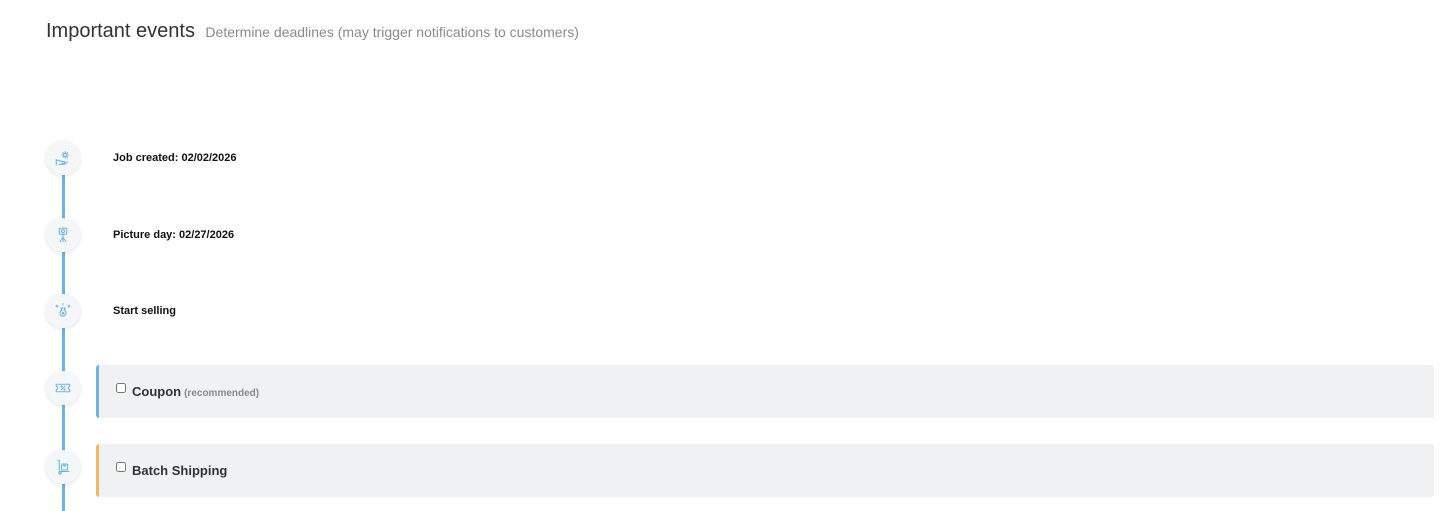 The image size is (1442, 511). I want to click on event-picture-day: Picture day: 02/27/2026, so click(174, 235).